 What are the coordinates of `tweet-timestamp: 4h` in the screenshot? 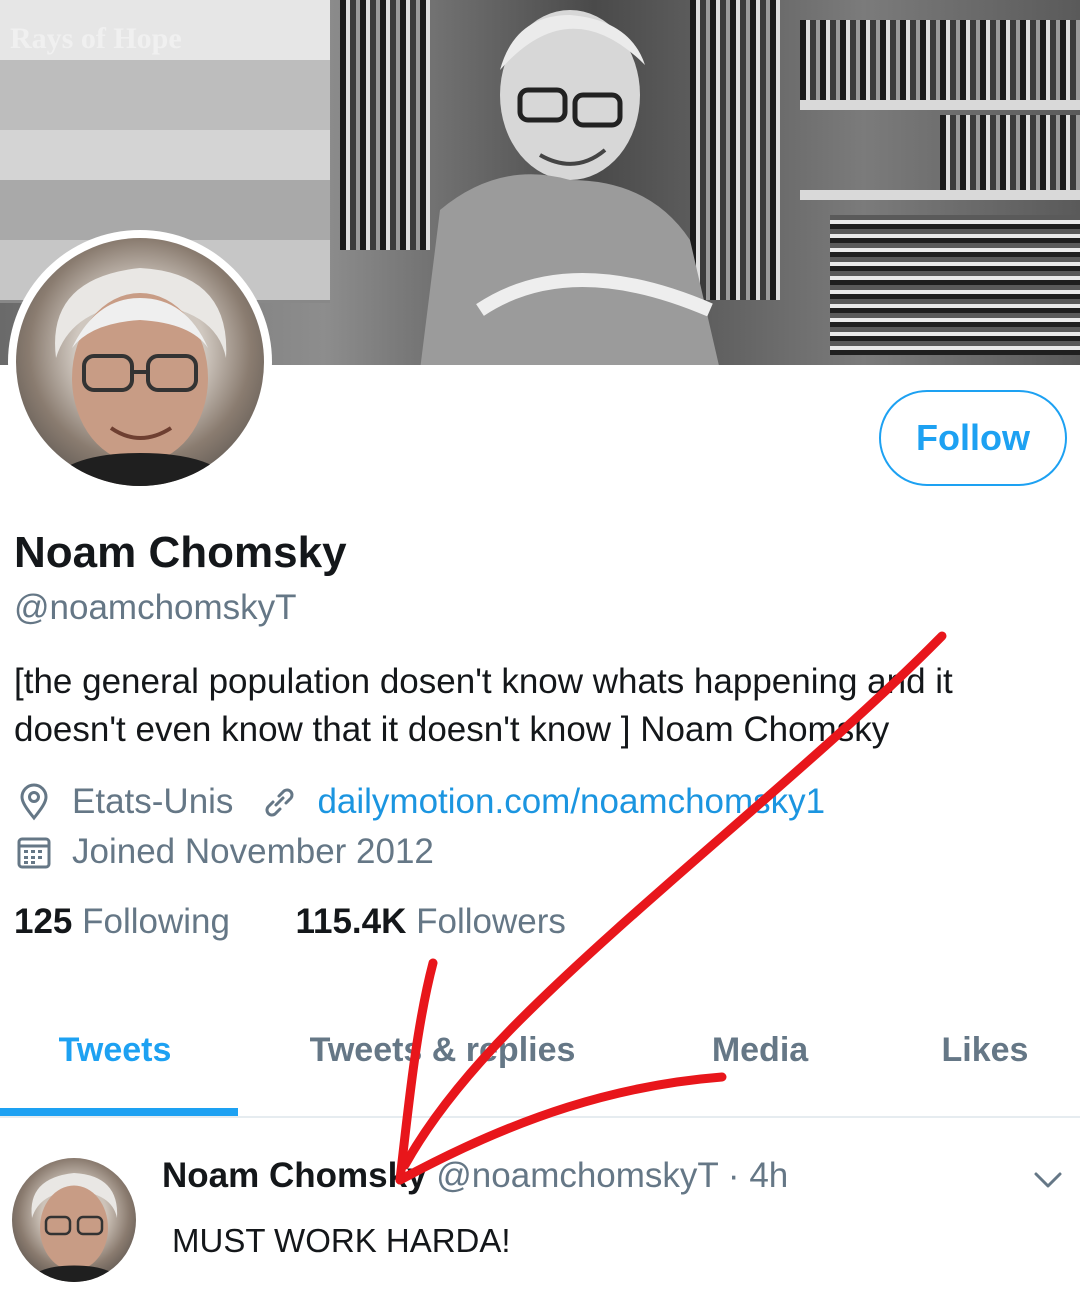 It's located at (768, 1175).